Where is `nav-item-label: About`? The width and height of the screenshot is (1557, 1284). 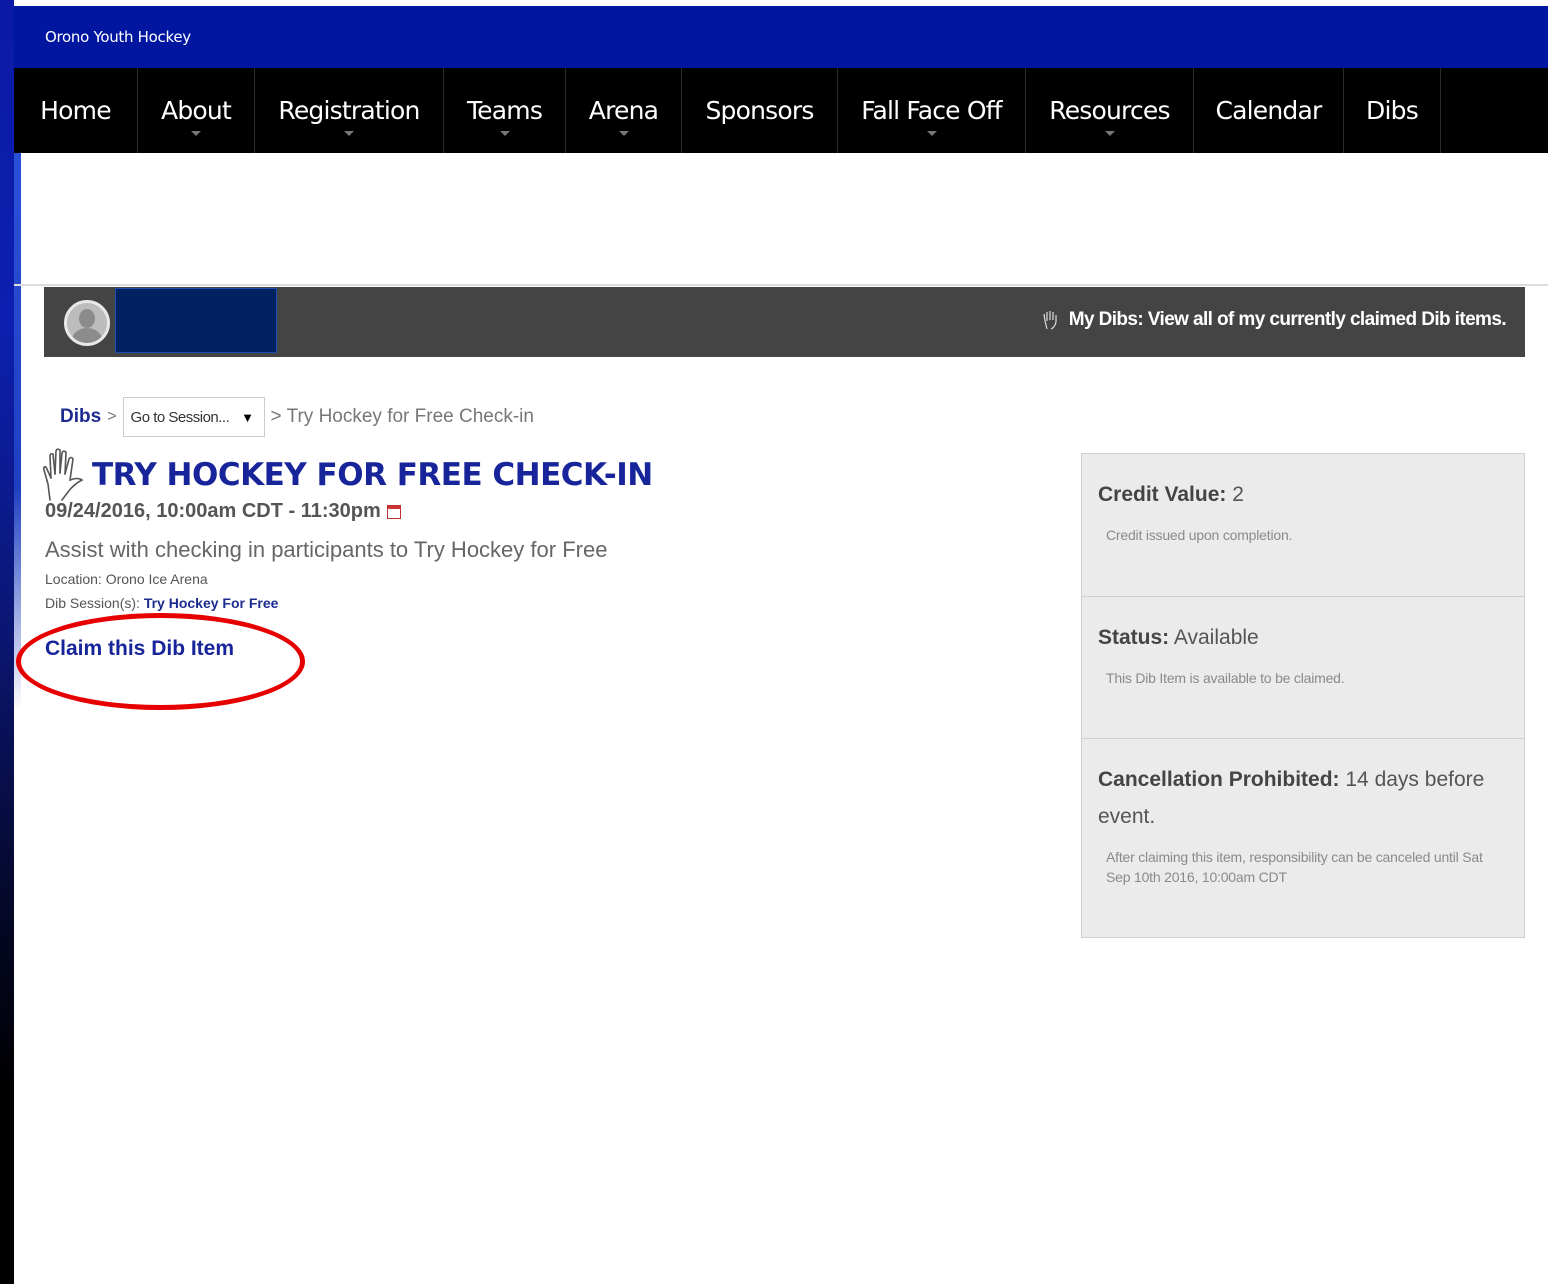 nav-item-label: About is located at coordinates (196, 110).